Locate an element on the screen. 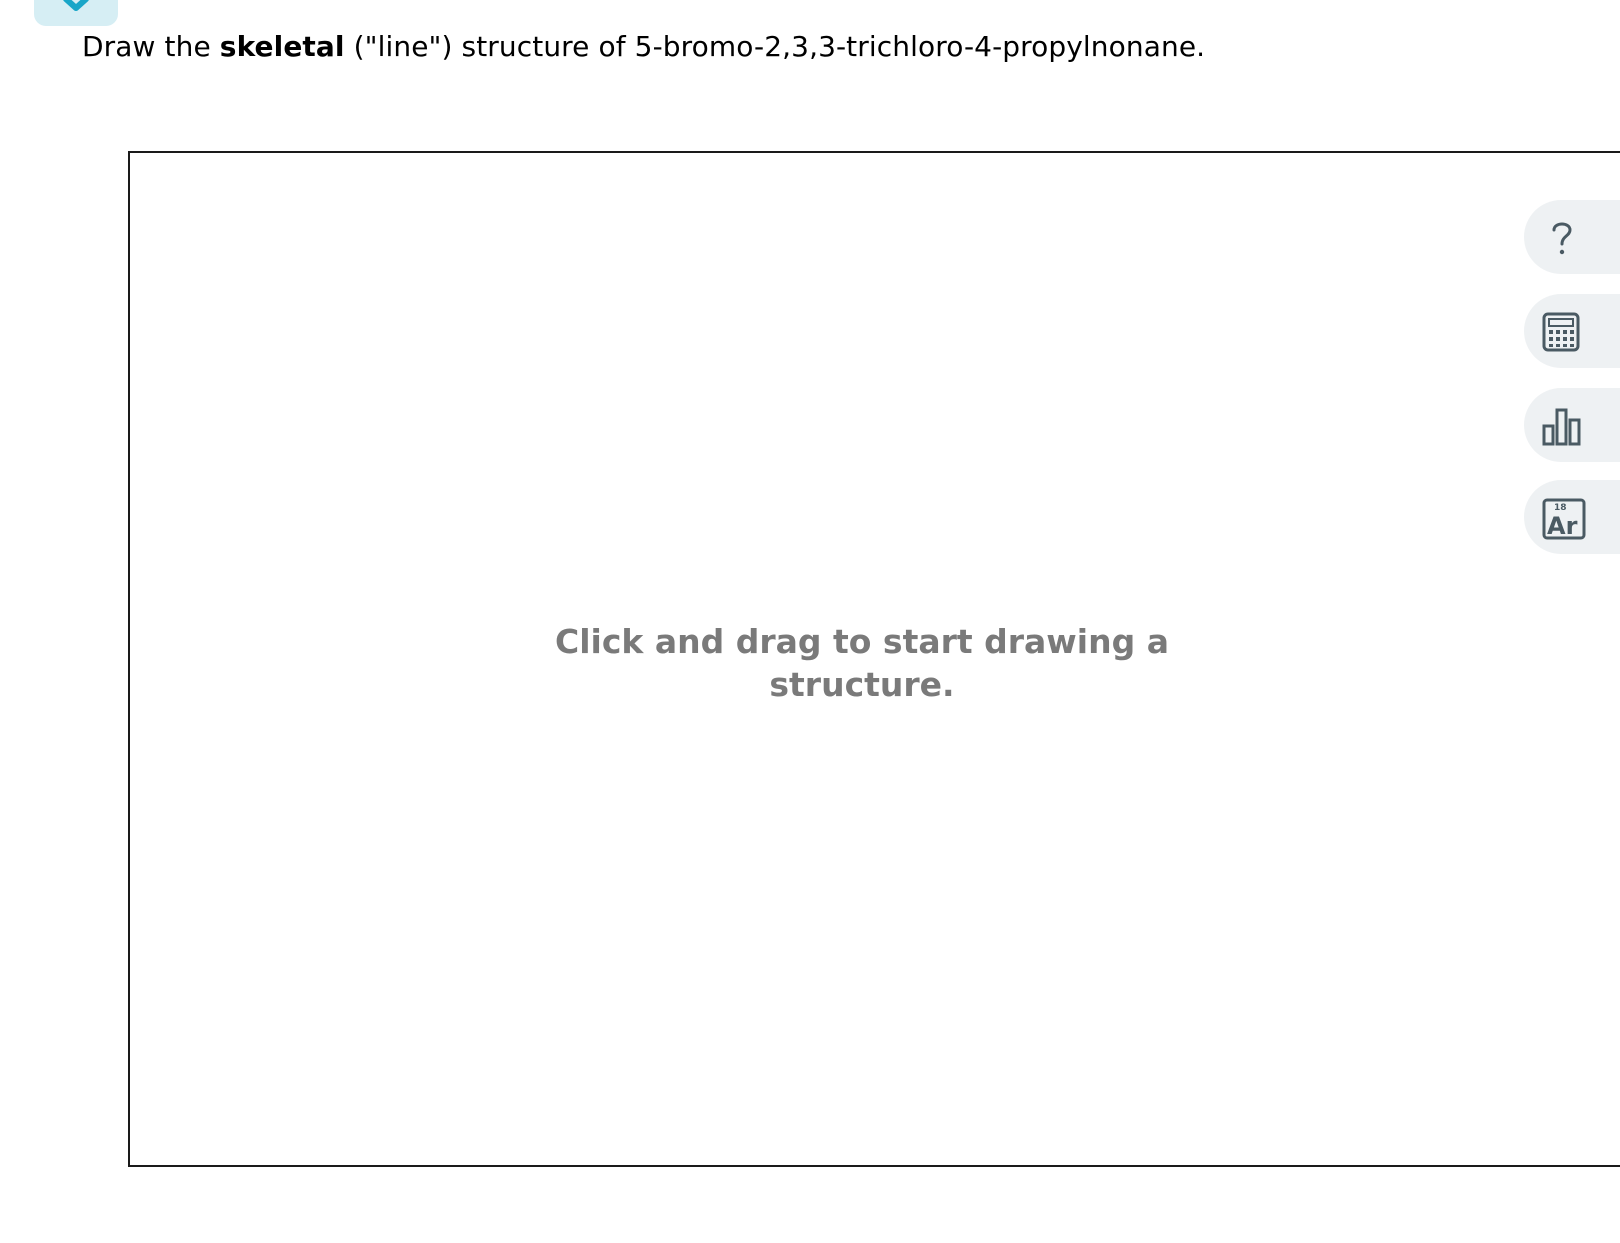  help-button is located at coordinates (1572, 237).